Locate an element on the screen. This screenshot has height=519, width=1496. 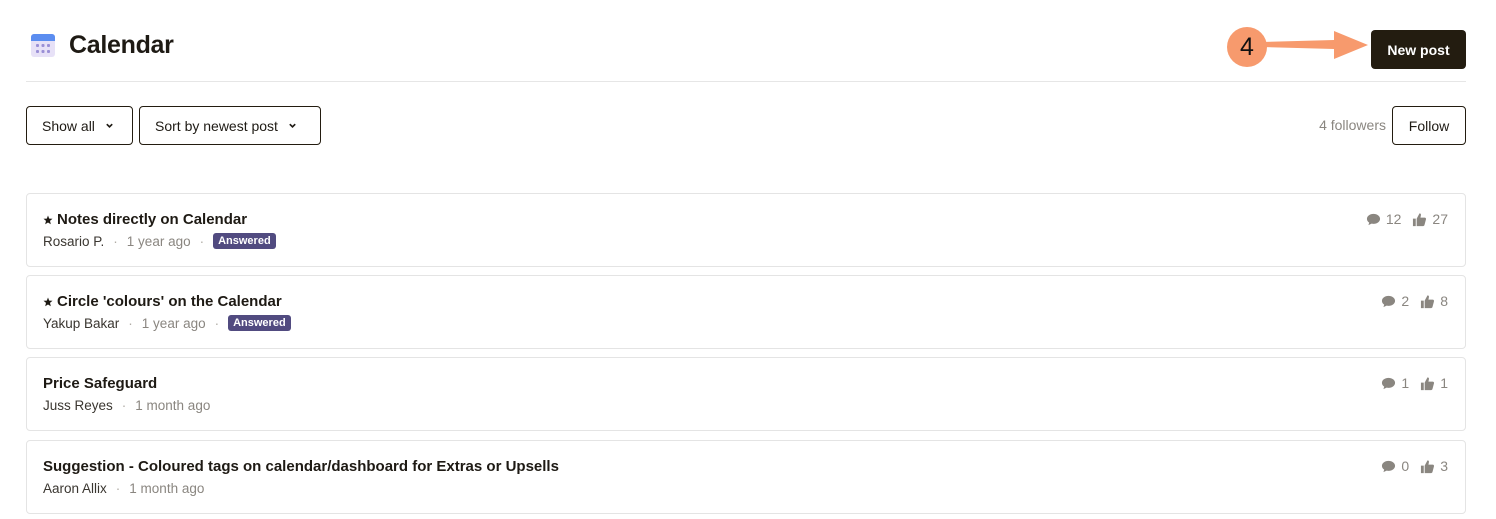
like-count: 8 is located at coordinates (1444, 301).